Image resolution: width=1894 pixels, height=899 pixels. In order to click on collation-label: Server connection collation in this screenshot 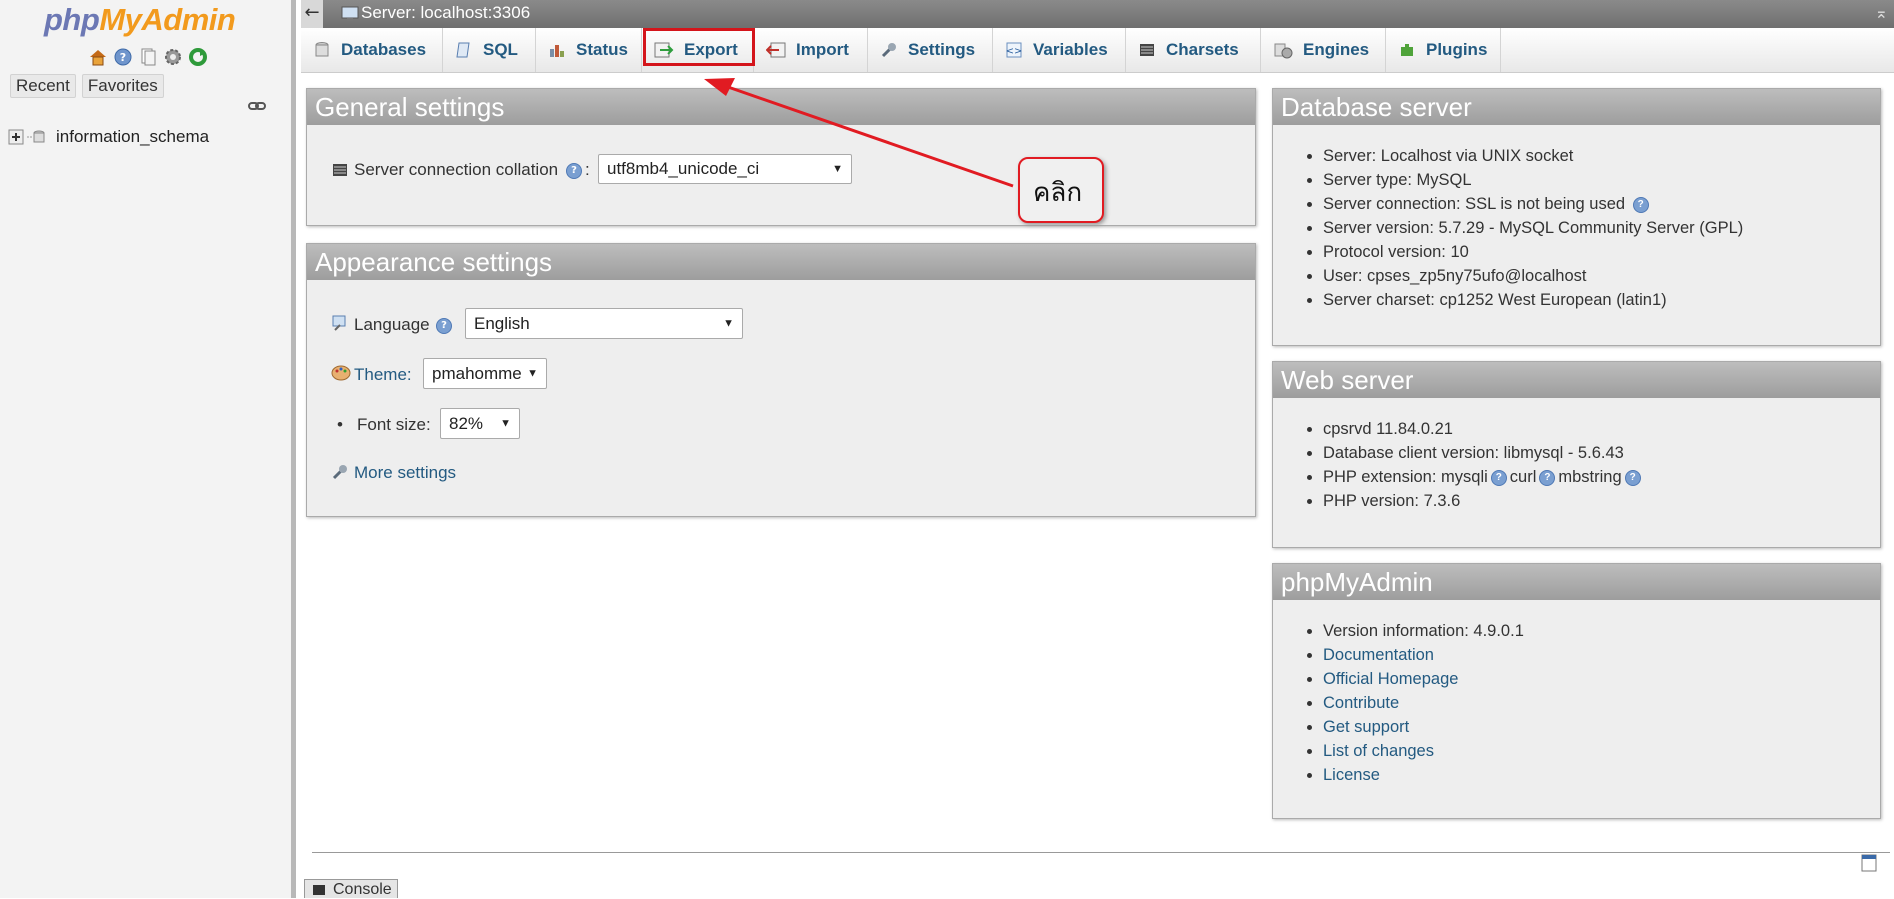, I will do `click(456, 169)`.